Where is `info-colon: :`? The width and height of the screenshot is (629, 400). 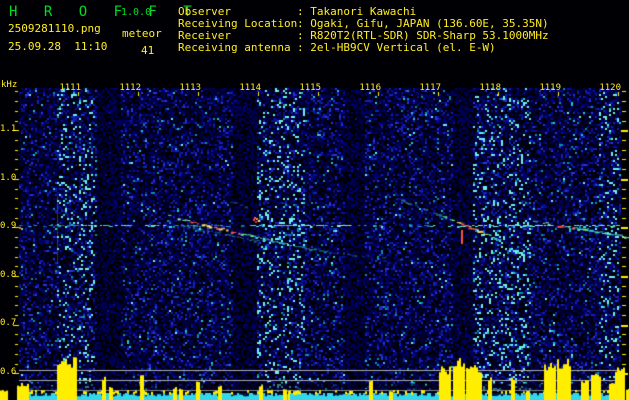
info-colon: : is located at coordinates (304, 48).